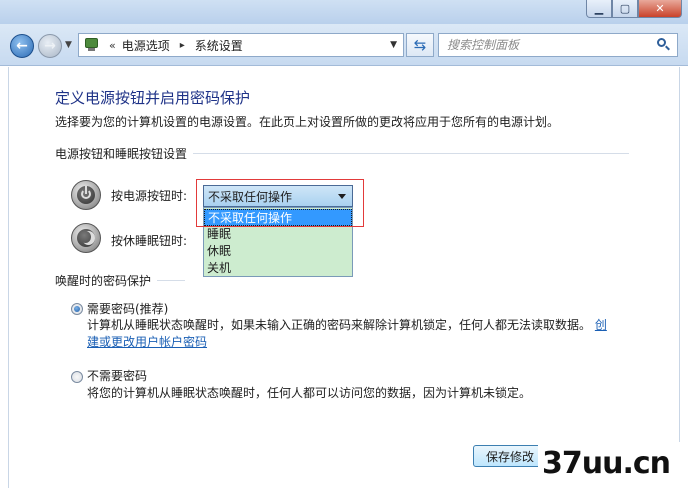 The width and height of the screenshot is (688, 488). What do you see at coordinates (309, 393) in the screenshot?
I see `no-password-description: 将您的计算机从睡眠状态唤醒时，任何人都可以访问您的数据，因为计算机未锁定。` at bounding box center [309, 393].